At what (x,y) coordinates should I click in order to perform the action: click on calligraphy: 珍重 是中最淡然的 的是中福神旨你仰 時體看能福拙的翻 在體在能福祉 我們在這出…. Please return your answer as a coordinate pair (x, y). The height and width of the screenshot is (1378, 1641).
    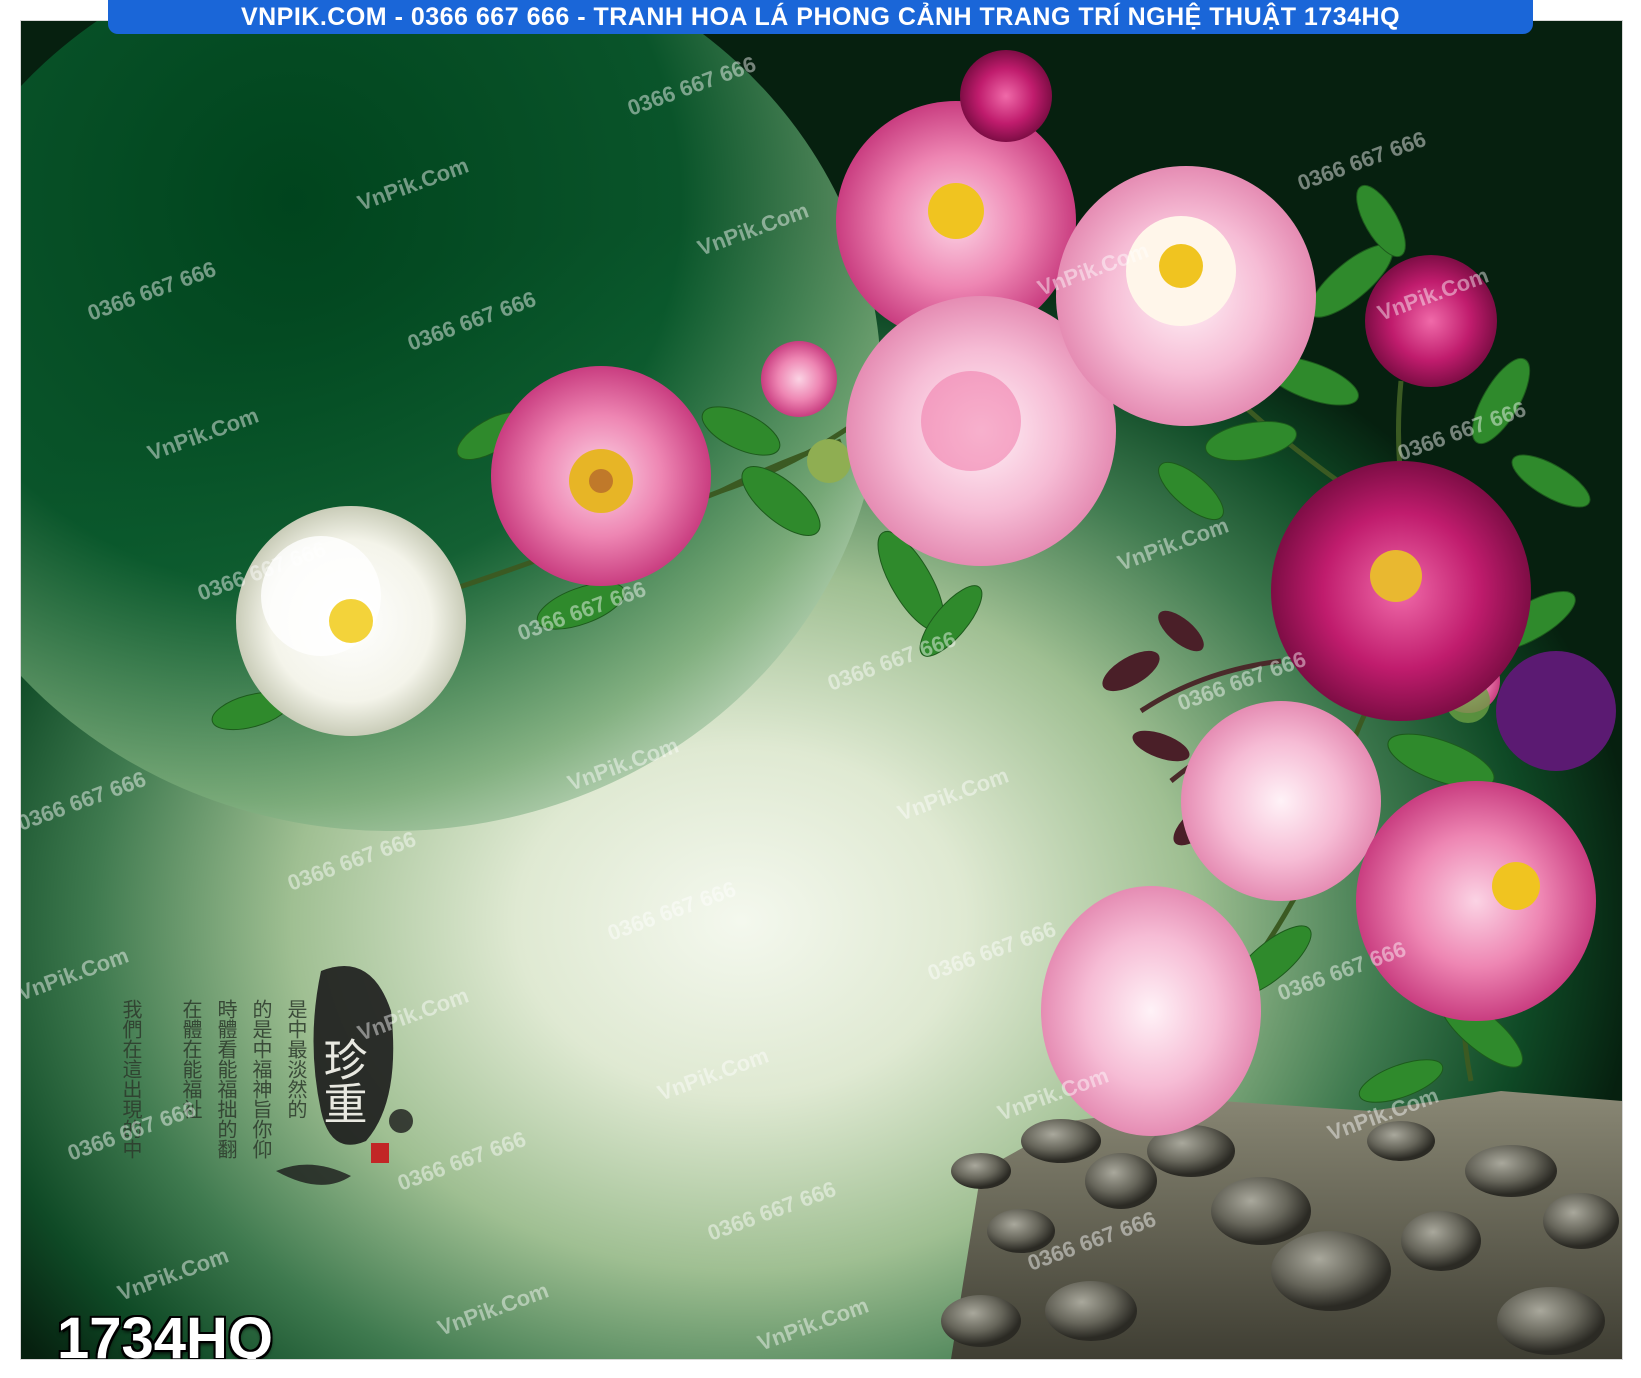
    Looking at the image, I should click on (266, 1075).